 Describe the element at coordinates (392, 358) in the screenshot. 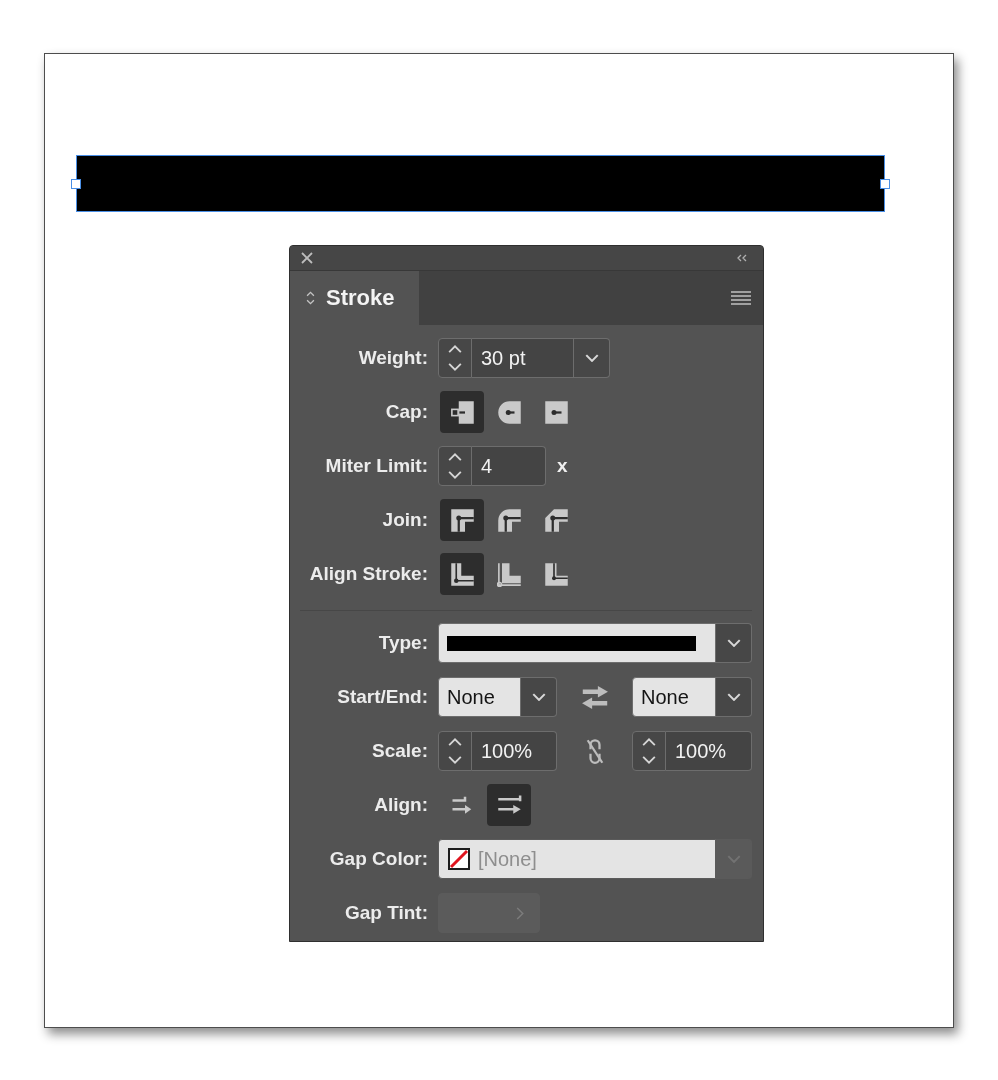

I see `field-label: Weight:` at that location.